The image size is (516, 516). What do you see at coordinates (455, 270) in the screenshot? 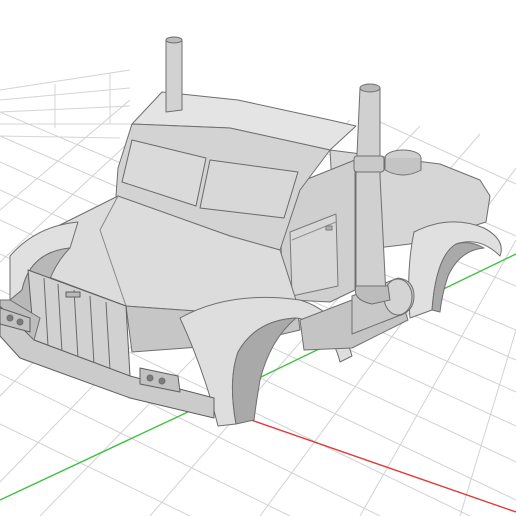
I see `rear-fender` at bounding box center [455, 270].